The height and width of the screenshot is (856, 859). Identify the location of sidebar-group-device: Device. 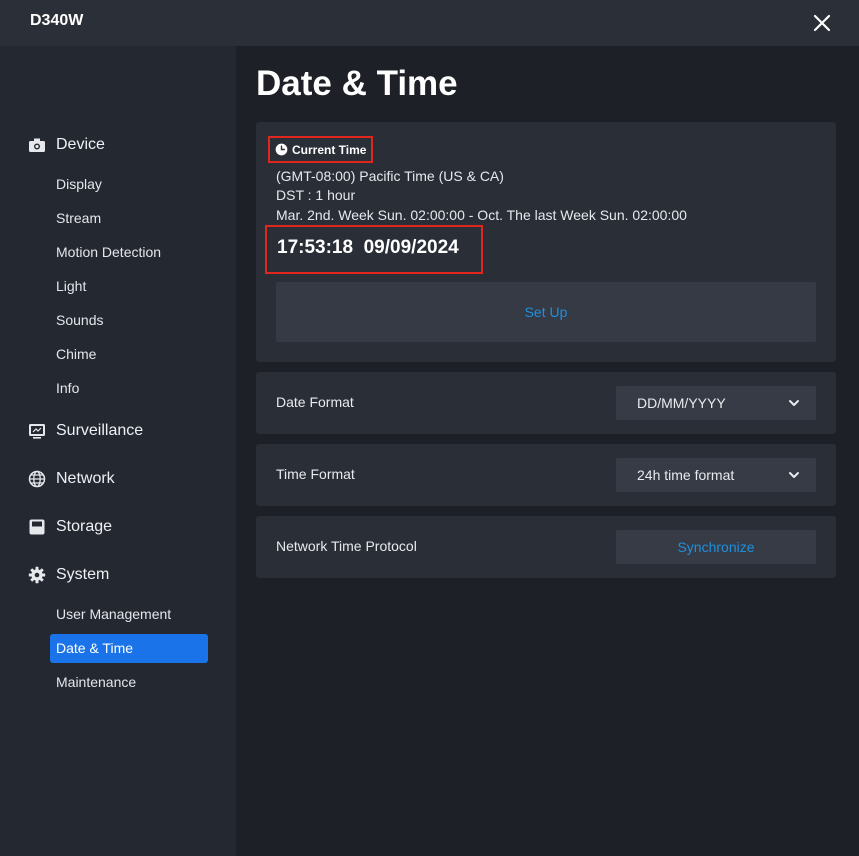
(66, 145).